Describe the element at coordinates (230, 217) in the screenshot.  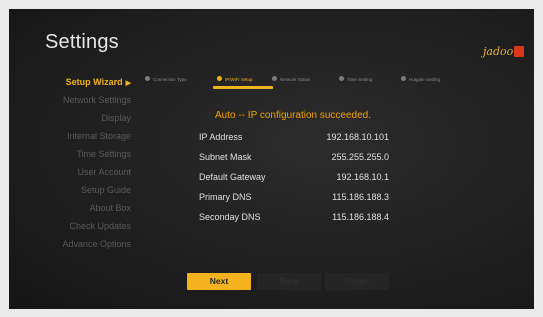
I see `info-label: Seconday DNS` at that location.